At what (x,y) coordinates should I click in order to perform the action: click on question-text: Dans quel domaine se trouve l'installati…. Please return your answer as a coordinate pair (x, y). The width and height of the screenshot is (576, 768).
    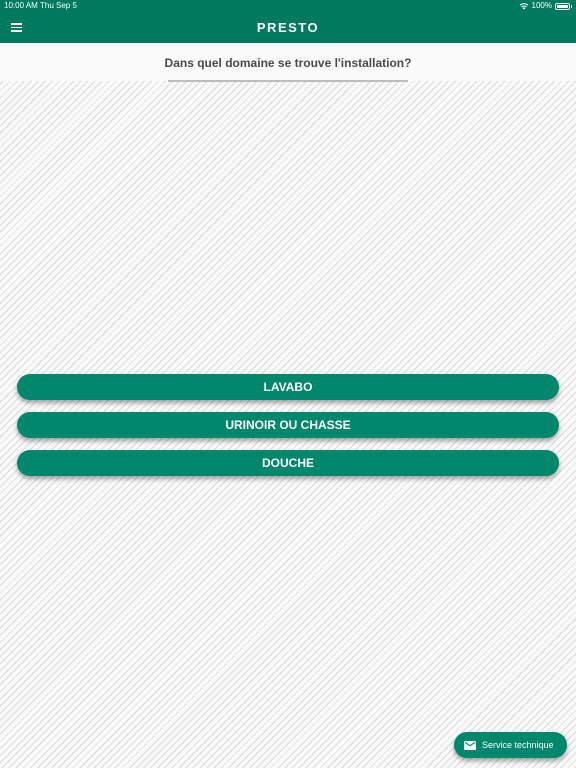
    Looking at the image, I should click on (288, 63).